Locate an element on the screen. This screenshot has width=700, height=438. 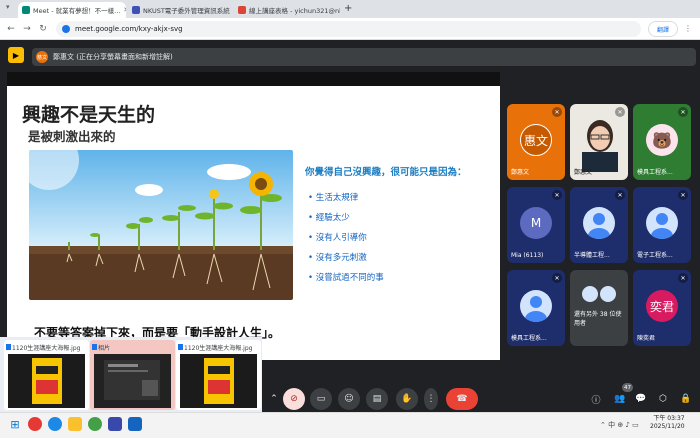
slide-question: 你覺得自己沒興趣，很可能只是因為： is located at coordinates (386, 172).